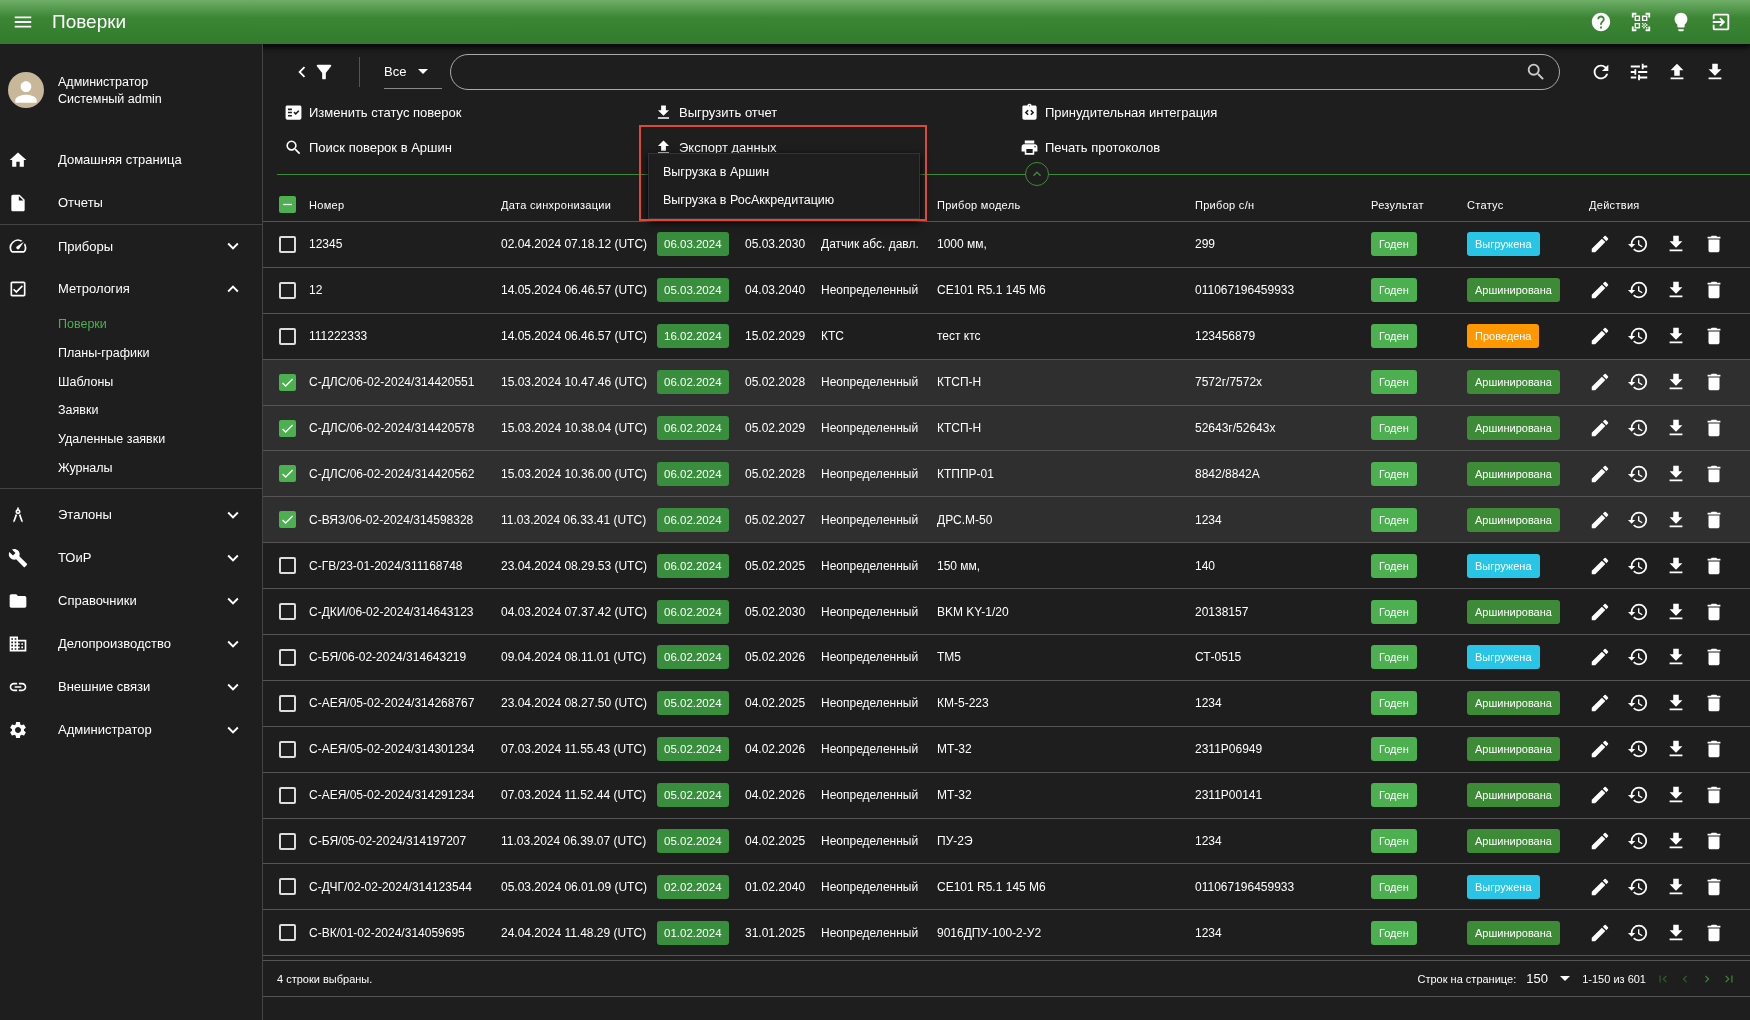 The height and width of the screenshot is (1020, 1750). Describe the element at coordinates (1721, 22) in the screenshot. I see `logout-icon` at that location.